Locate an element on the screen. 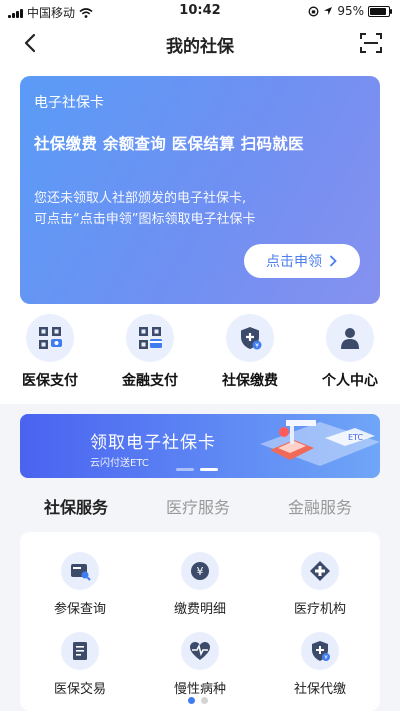 The height and width of the screenshot is (711, 400). card-desc-line1: 您还未领取人社部颁发的电子社保卡, is located at coordinates (140, 198).